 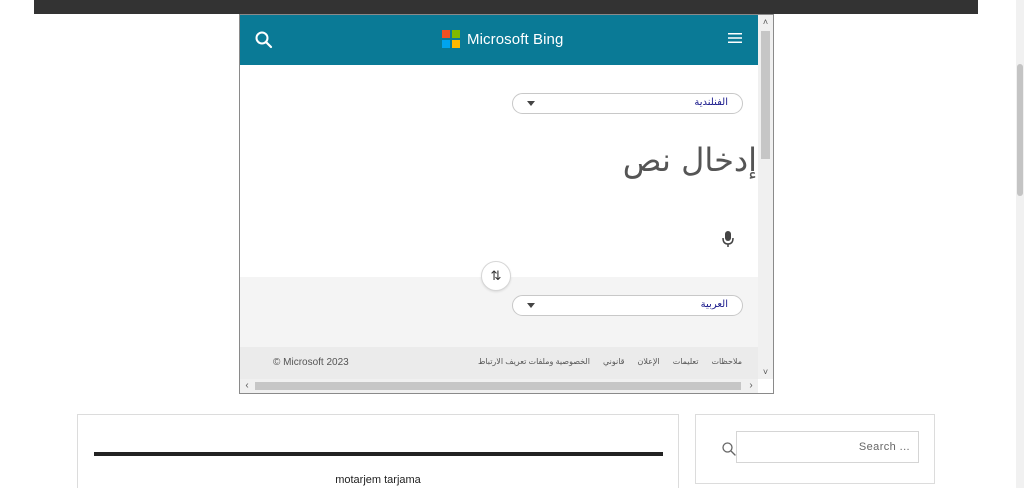 What do you see at coordinates (1020, 244) in the screenshot?
I see `page-scrollbar` at bounding box center [1020, 244].